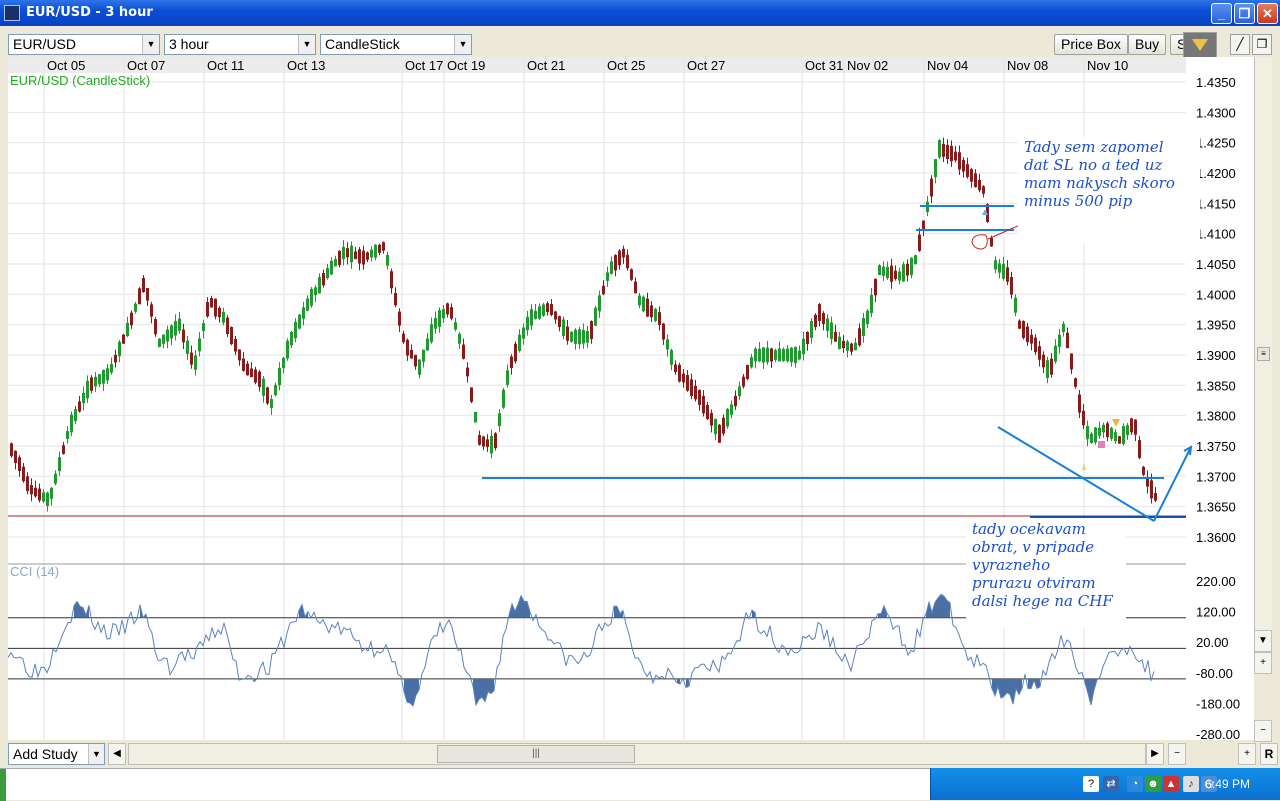 This screenshot has width=1280, height=801. I want to click on buy-button: Buy, so click(1147, 44).